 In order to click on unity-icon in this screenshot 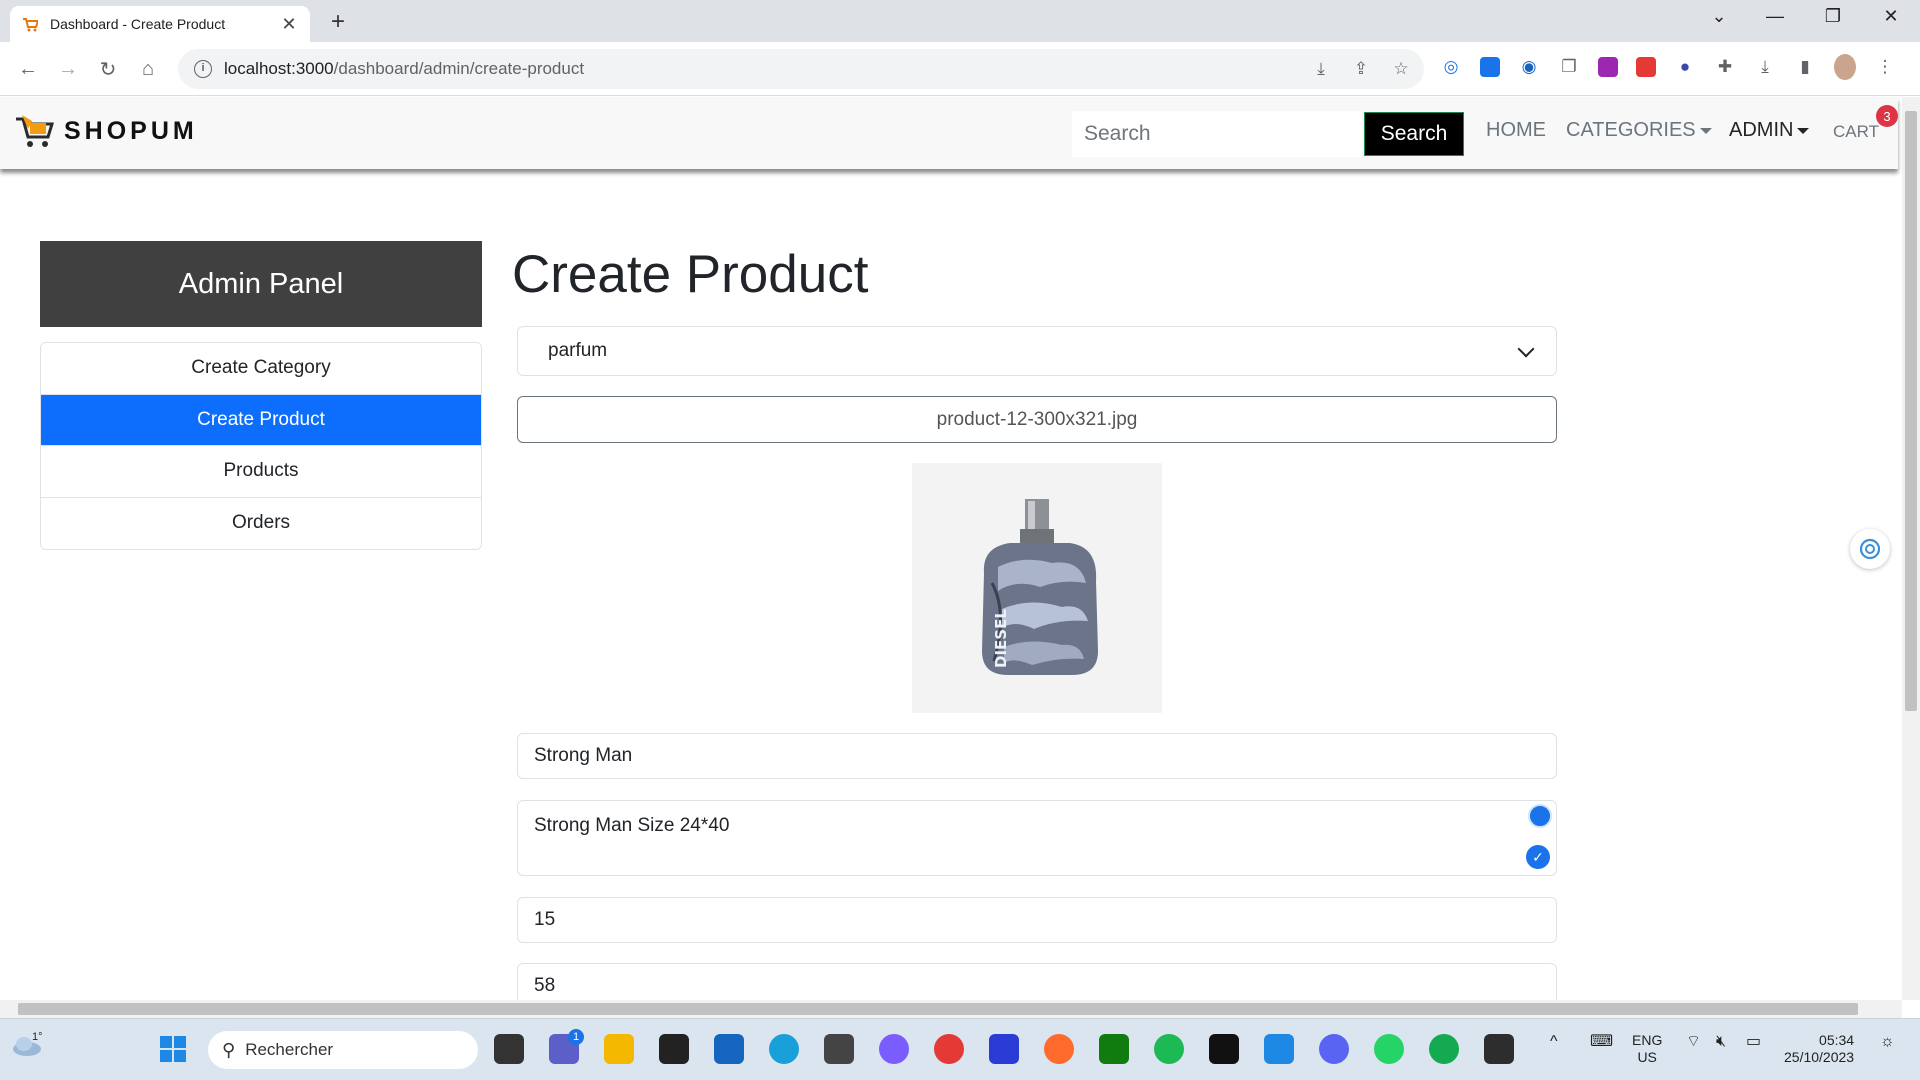, I will do `click(839, 1049)`.